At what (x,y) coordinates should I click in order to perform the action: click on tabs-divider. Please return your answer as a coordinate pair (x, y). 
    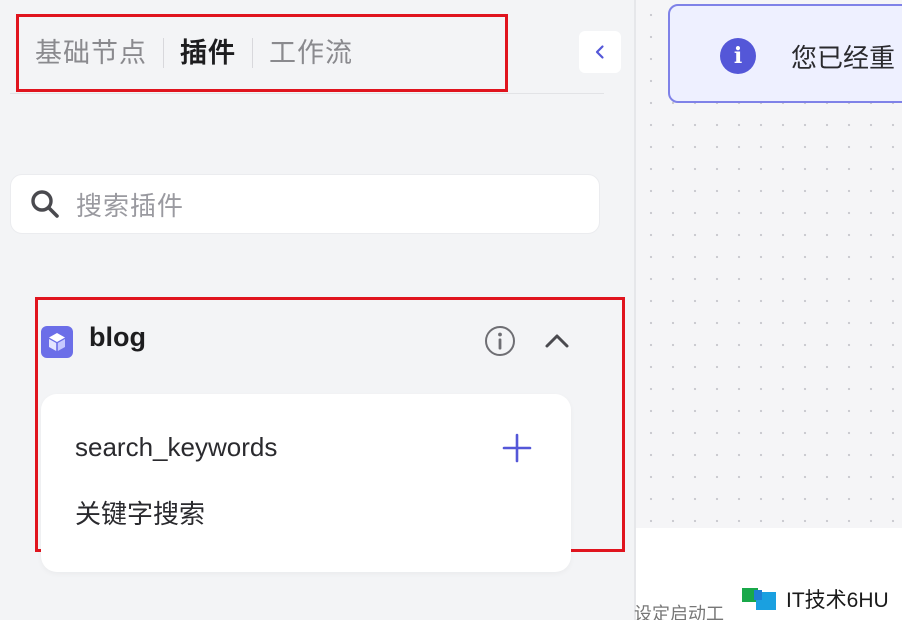
    Looking at the image, I should click on (307, 93).